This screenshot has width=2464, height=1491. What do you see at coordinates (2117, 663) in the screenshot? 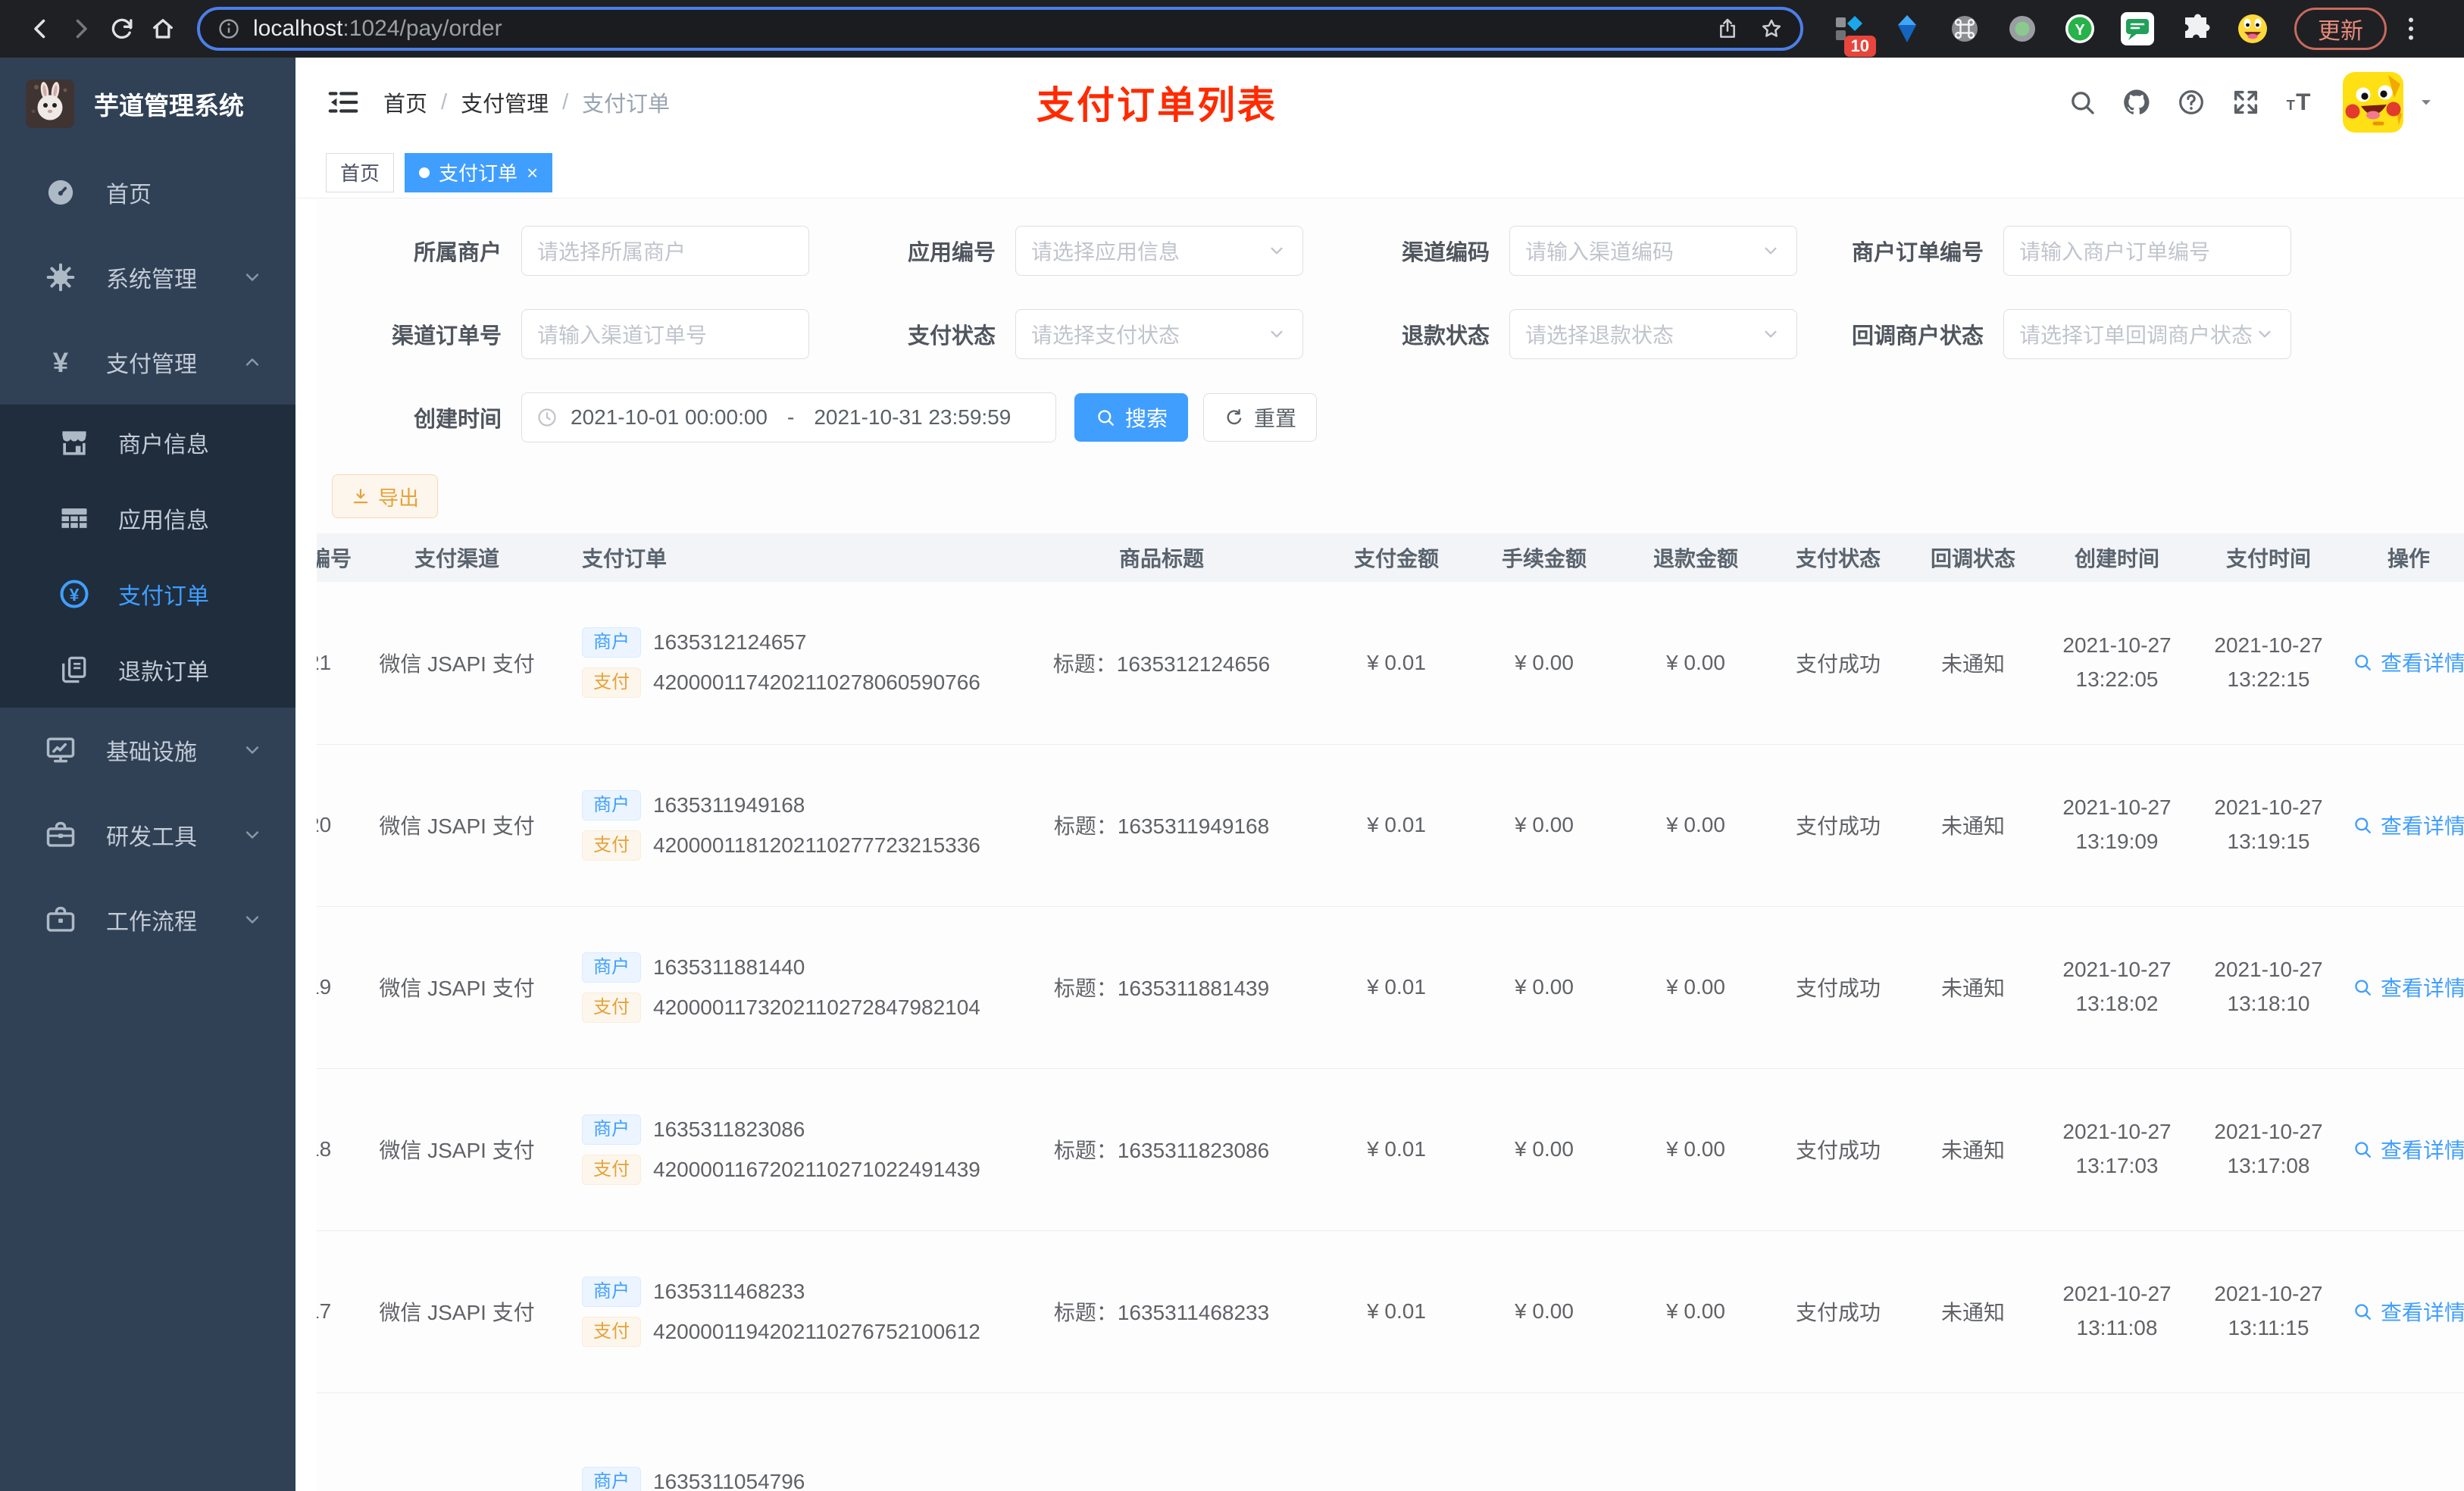
I see `cell-created: 2021-10-27 13:22:05` at bounding box center [2117, 663].